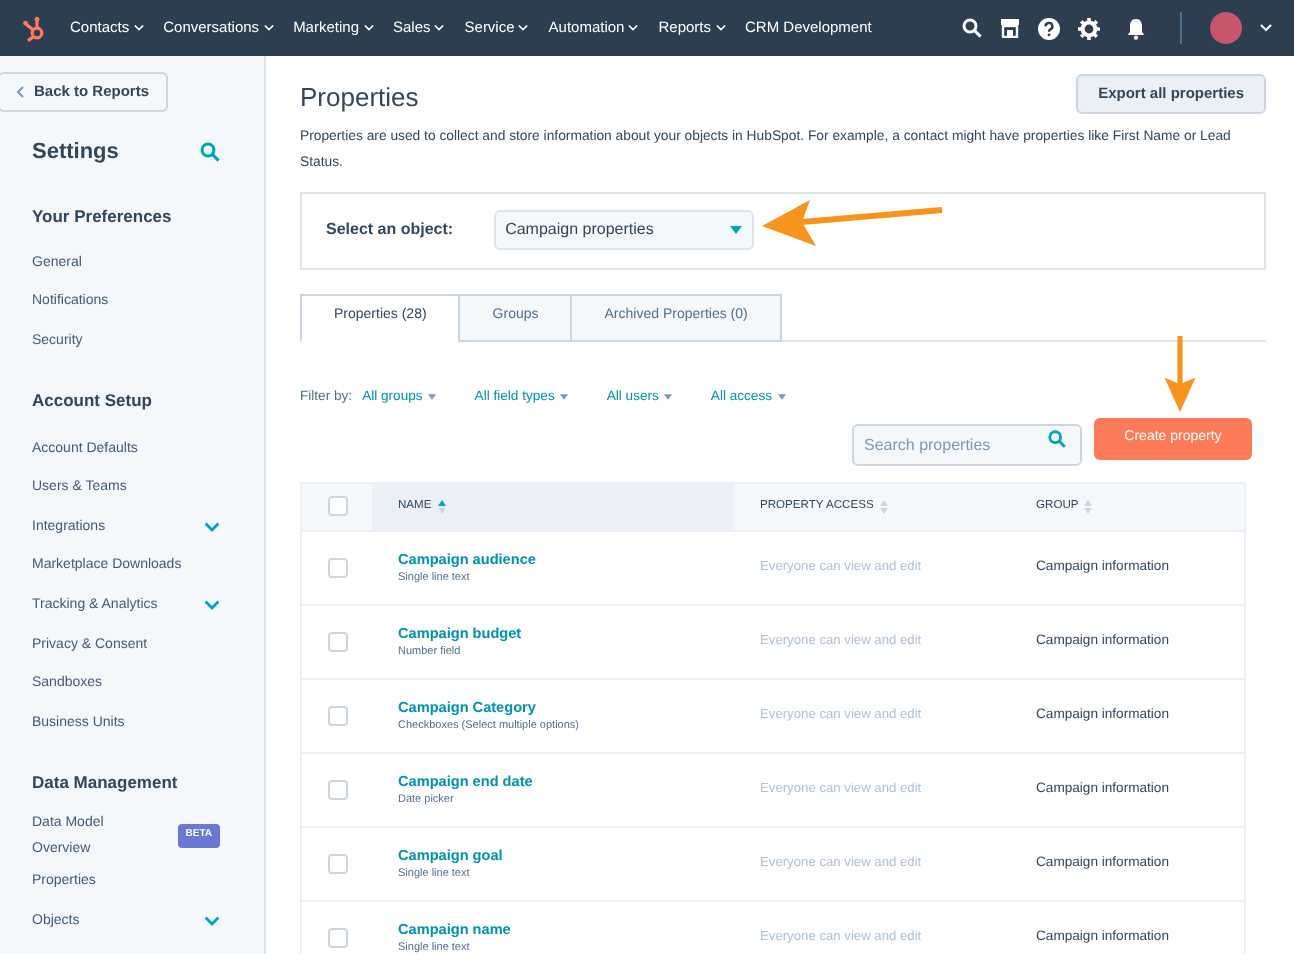  Describe the element at coordinates (967, 444) in the screenshot. I see `search-field: Search properties` at that location.